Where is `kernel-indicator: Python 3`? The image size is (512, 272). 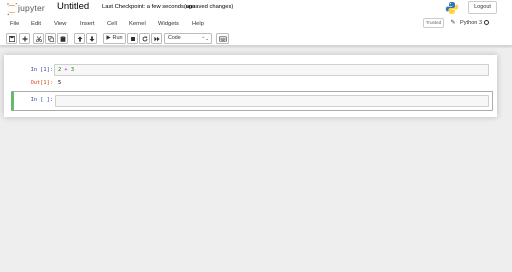 kernel-indicator: Python 3 is located at coordinates (479, 23).